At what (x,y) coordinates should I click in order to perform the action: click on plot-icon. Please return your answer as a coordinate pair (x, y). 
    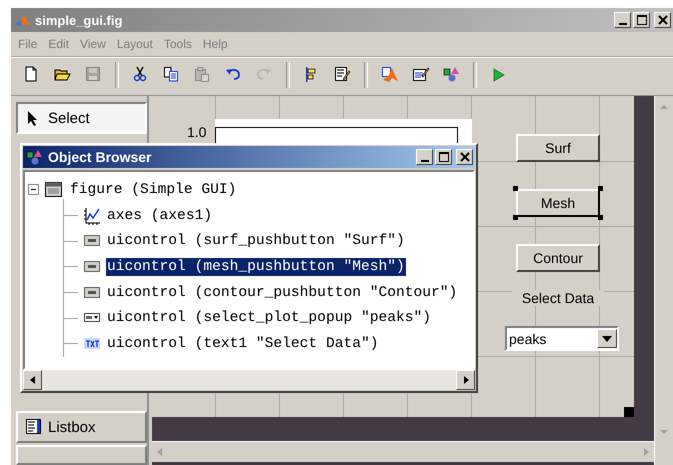
    Looking at the image, I should click on (92, 215).